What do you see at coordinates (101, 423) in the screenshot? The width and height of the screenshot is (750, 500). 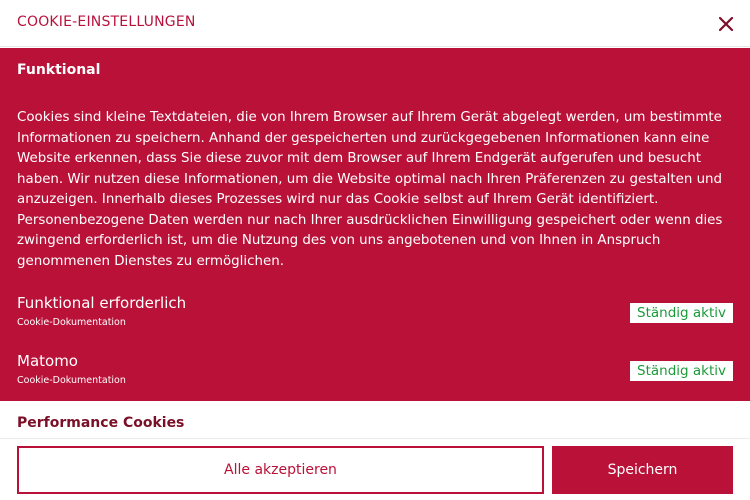 I see `performance-section-title: Performance Cookies` at bounding box center [101, 423].